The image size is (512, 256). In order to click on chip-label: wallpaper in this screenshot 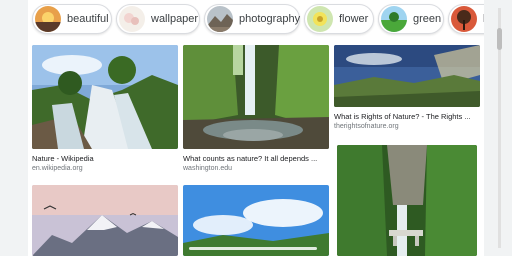, I will do `click(175, 19)`.